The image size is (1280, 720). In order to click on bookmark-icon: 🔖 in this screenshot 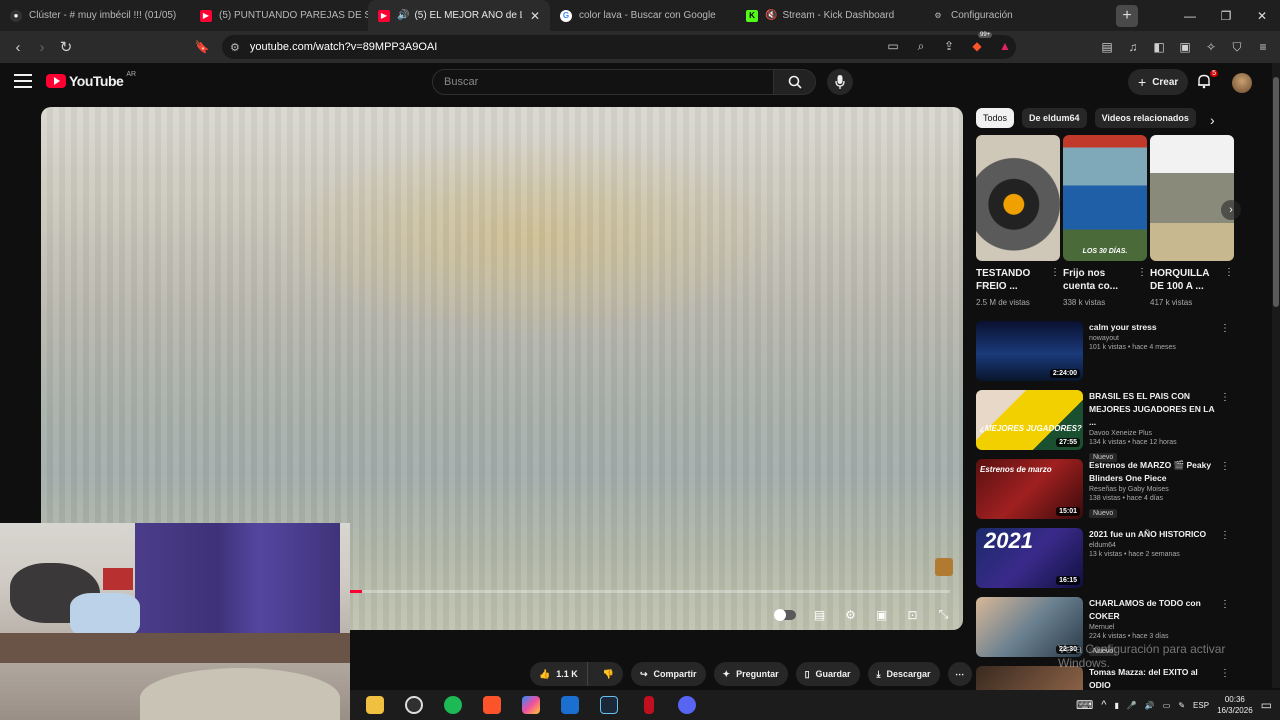, I will do `click(202, 47)`.